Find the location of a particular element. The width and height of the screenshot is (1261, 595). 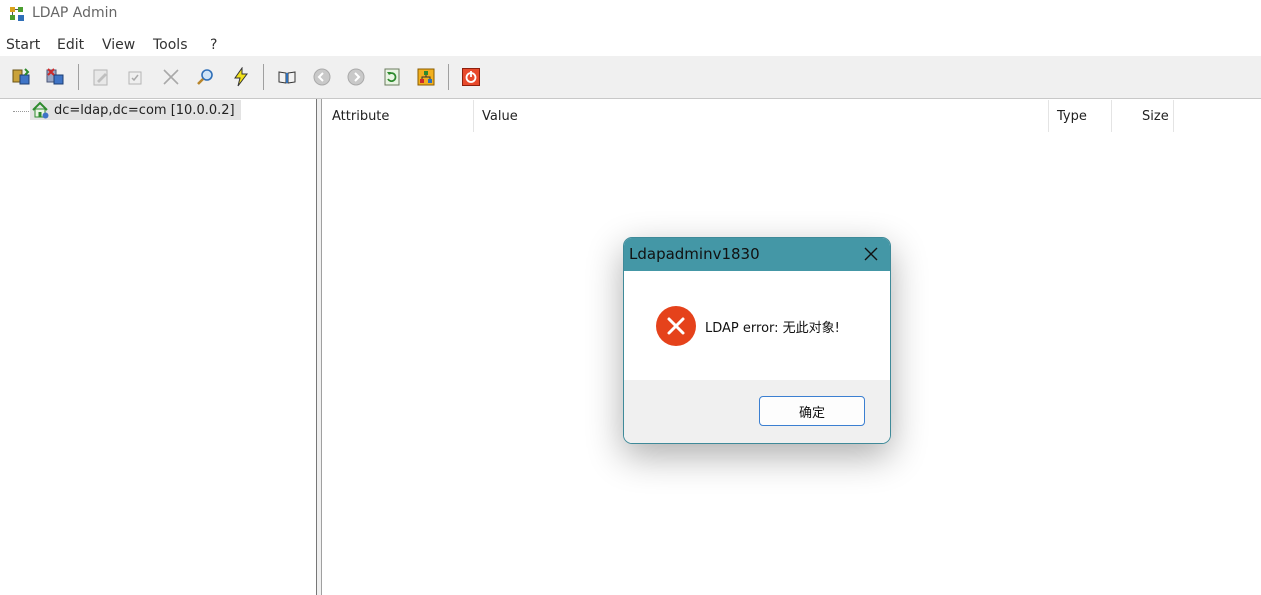

menu-bar: Start Edit View Tools ? is located at coordinates (630, 45).